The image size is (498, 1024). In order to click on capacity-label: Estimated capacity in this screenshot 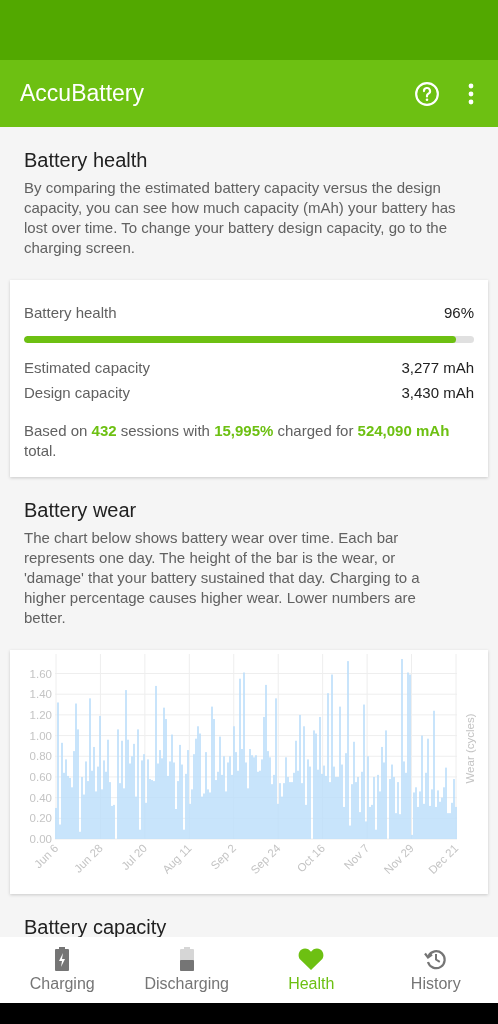, I will do `click(87, 368)`.